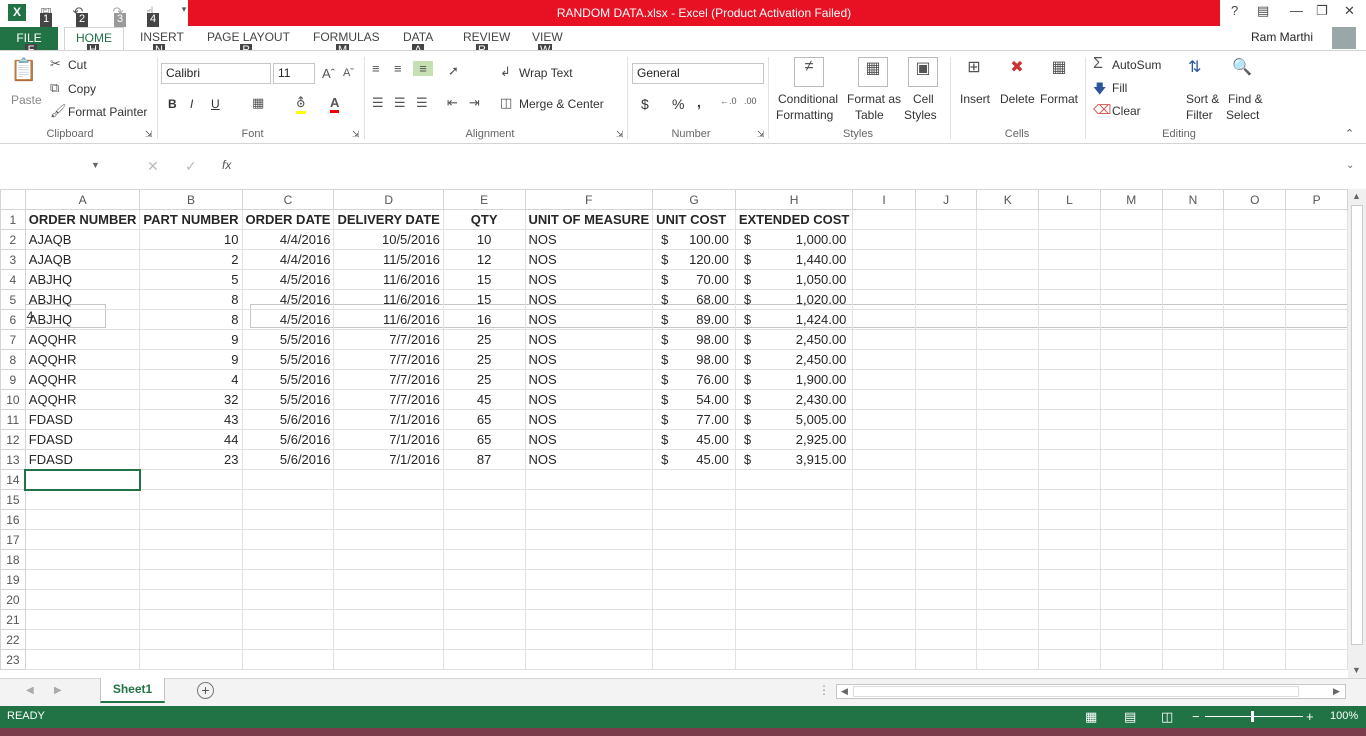 Image resolution: width=1366 pixels, height=736 pixels. What do you see at coordinates (1349, 133) in the screenshot?
I see `collapse-ribbon-icon: ⌃` at bounding box center [1349, 133].